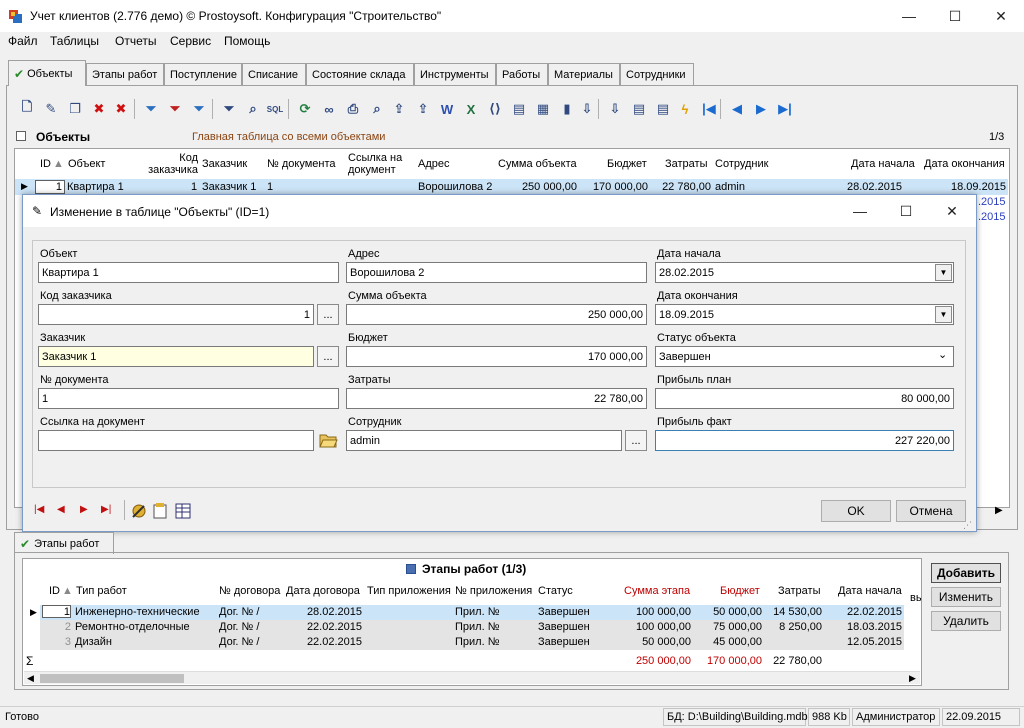  What do you see at coordinates (952, 211) in the screenshot?
I see `dialog-close-button: ✕` at bounding box center [952, 211].